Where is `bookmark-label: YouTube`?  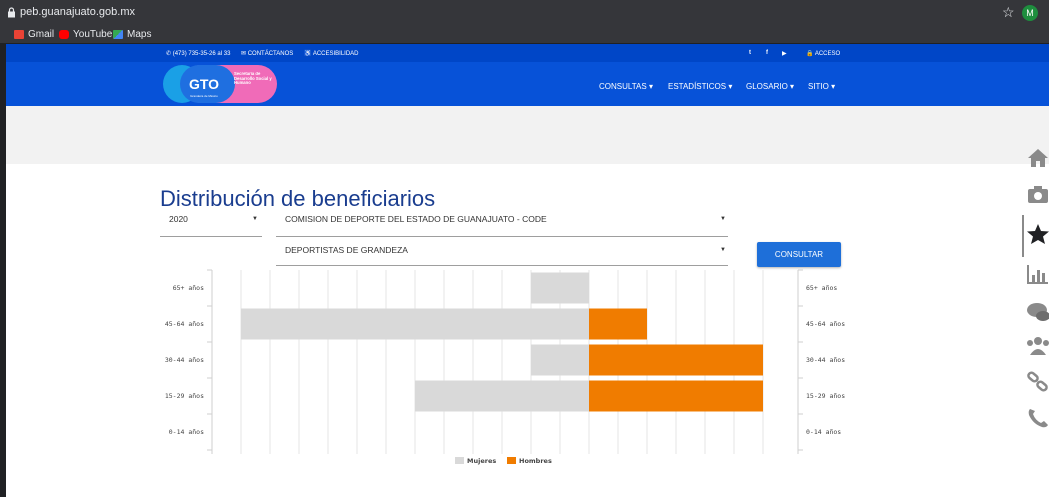 bookmark-label: YouTube is located at coordinates (93, 34).